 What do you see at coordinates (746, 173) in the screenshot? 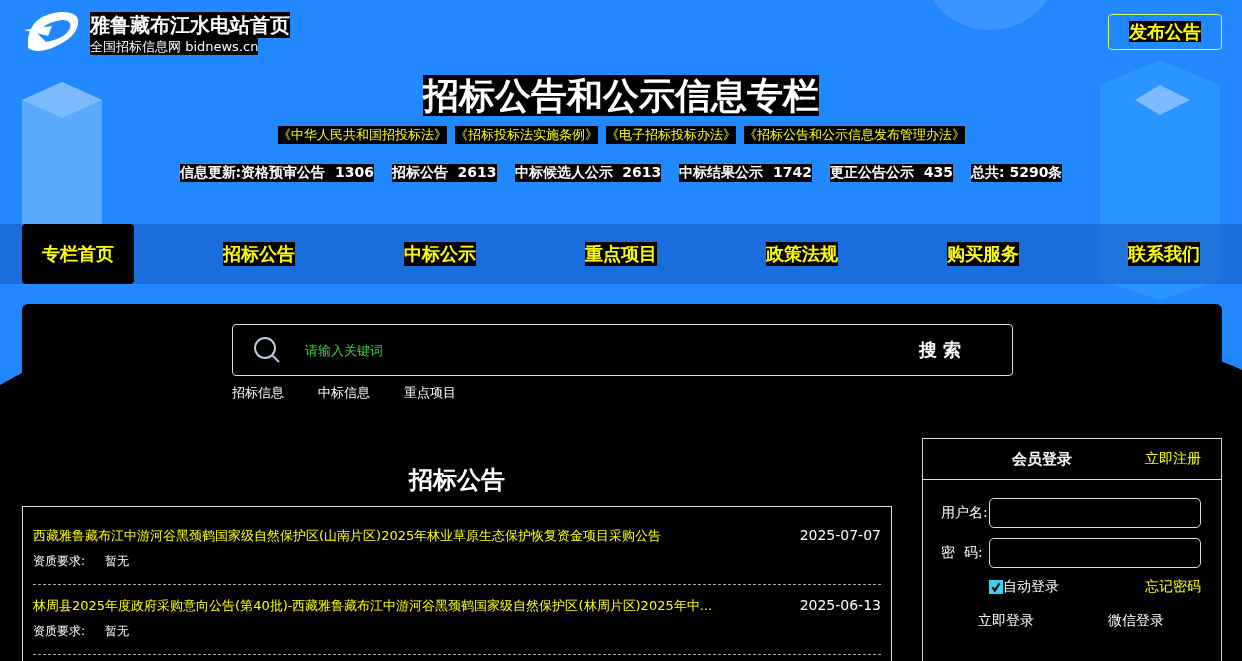
I see `stat-count: 中标结果公示 1742` at bounding box center [746, 173].